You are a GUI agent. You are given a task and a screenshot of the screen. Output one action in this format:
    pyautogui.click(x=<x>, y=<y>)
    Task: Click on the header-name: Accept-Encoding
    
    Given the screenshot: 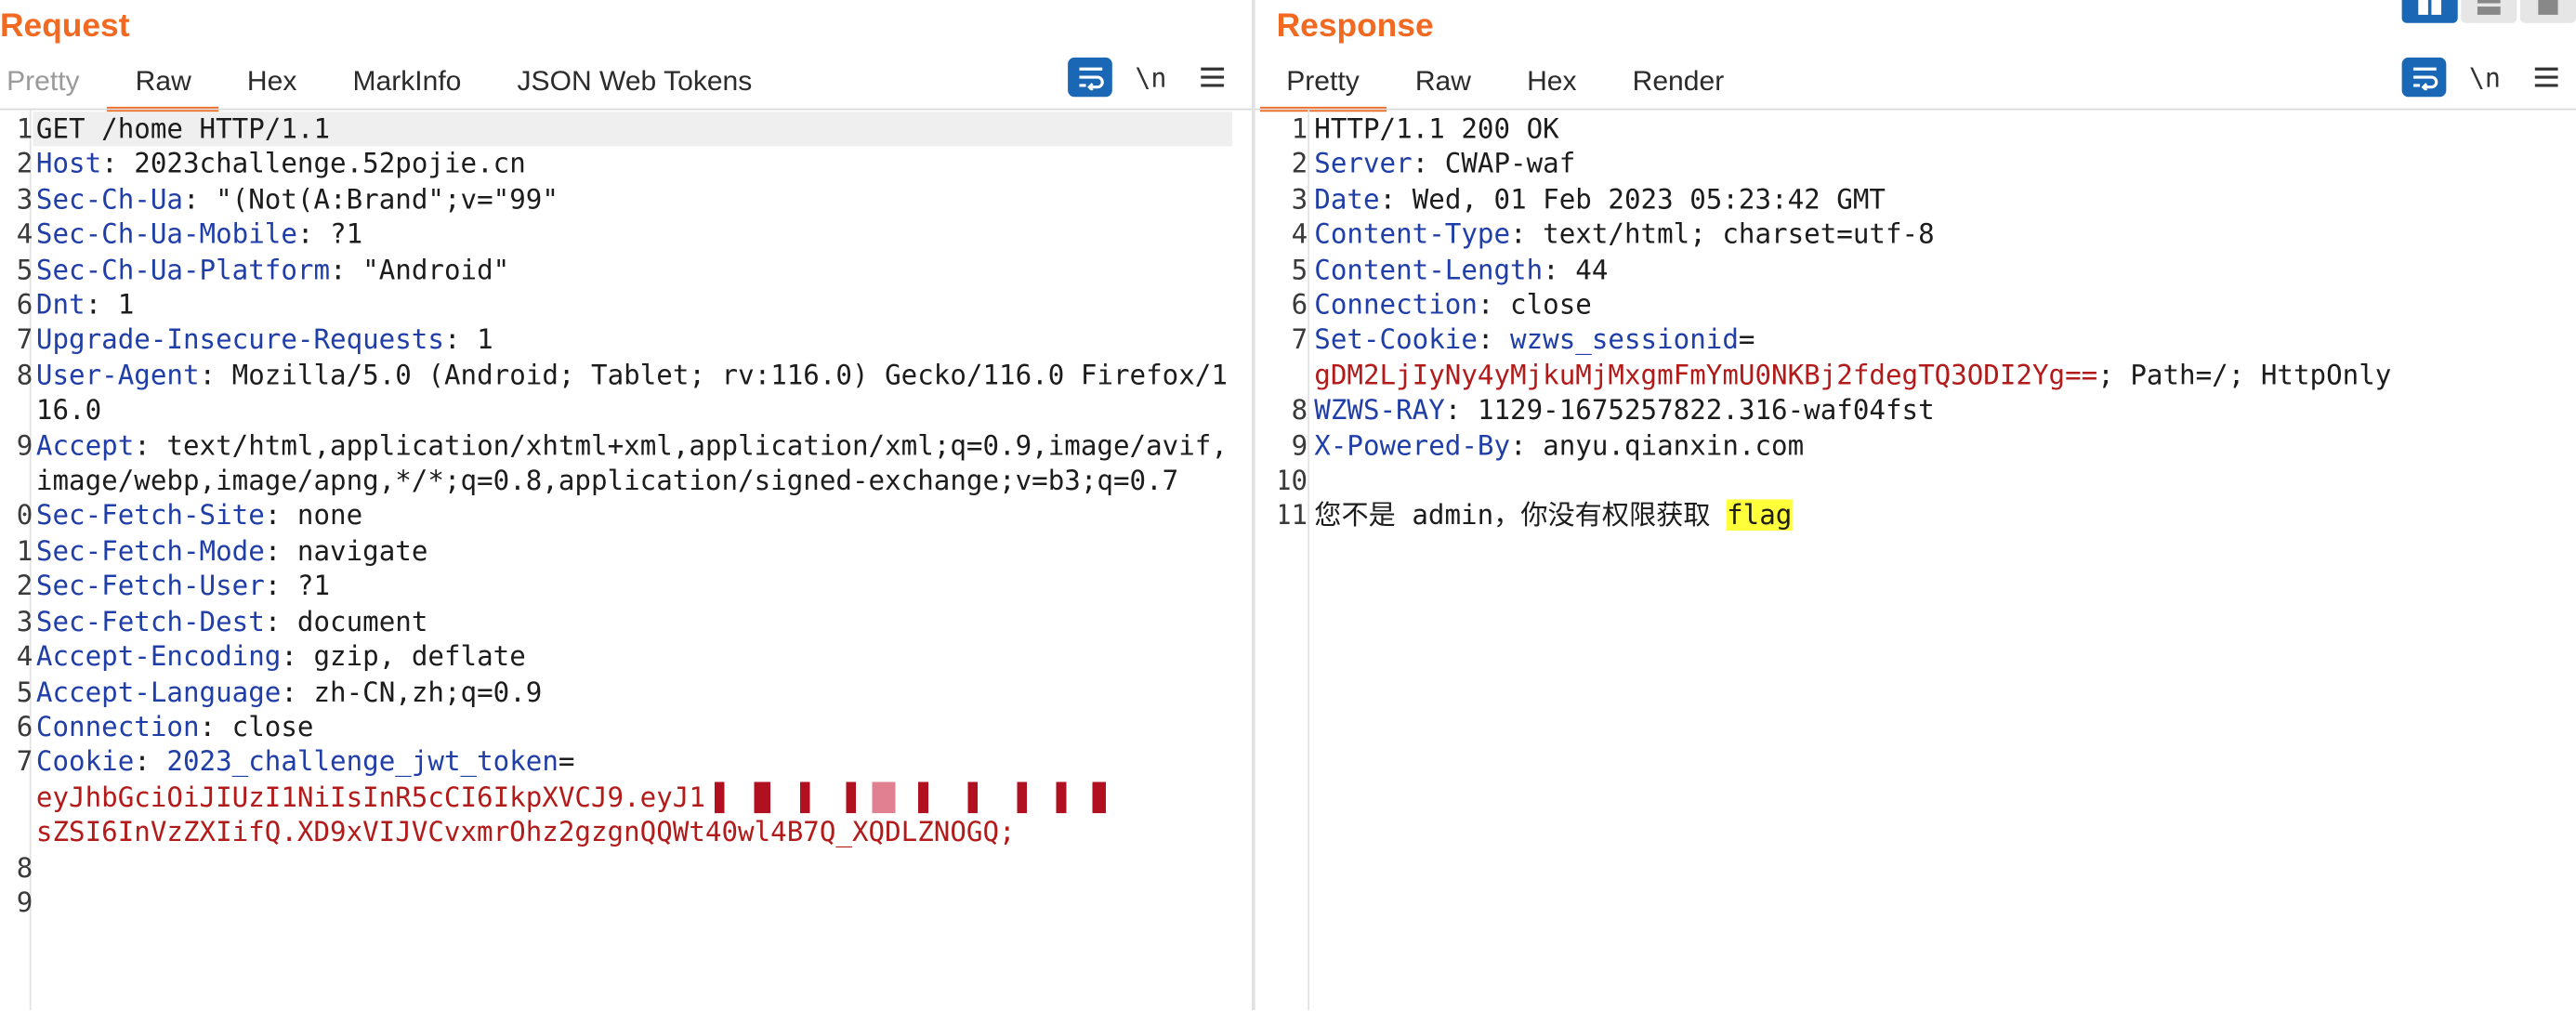 What is the action you would take?
    pyautogui.click(x=158, y=656)
    